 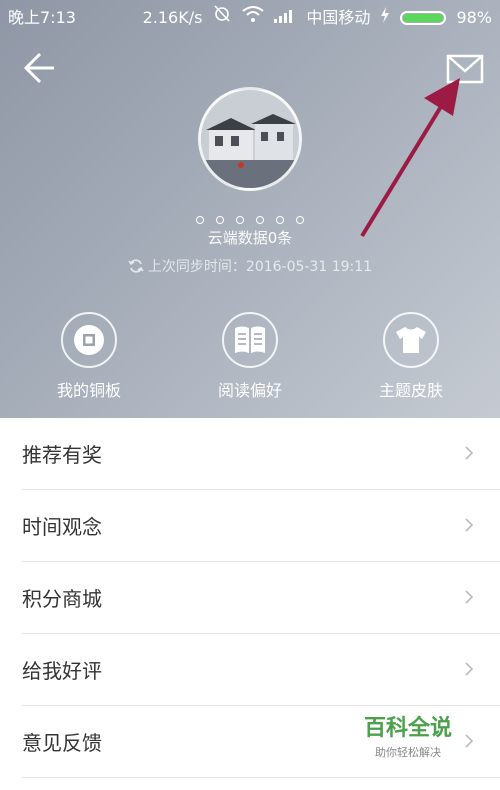 What do you see at coordinates (261, 454) in the screenshot?
I see `menu-item-referral-reward: 推荐有奖` at bounding box center [261, 454].